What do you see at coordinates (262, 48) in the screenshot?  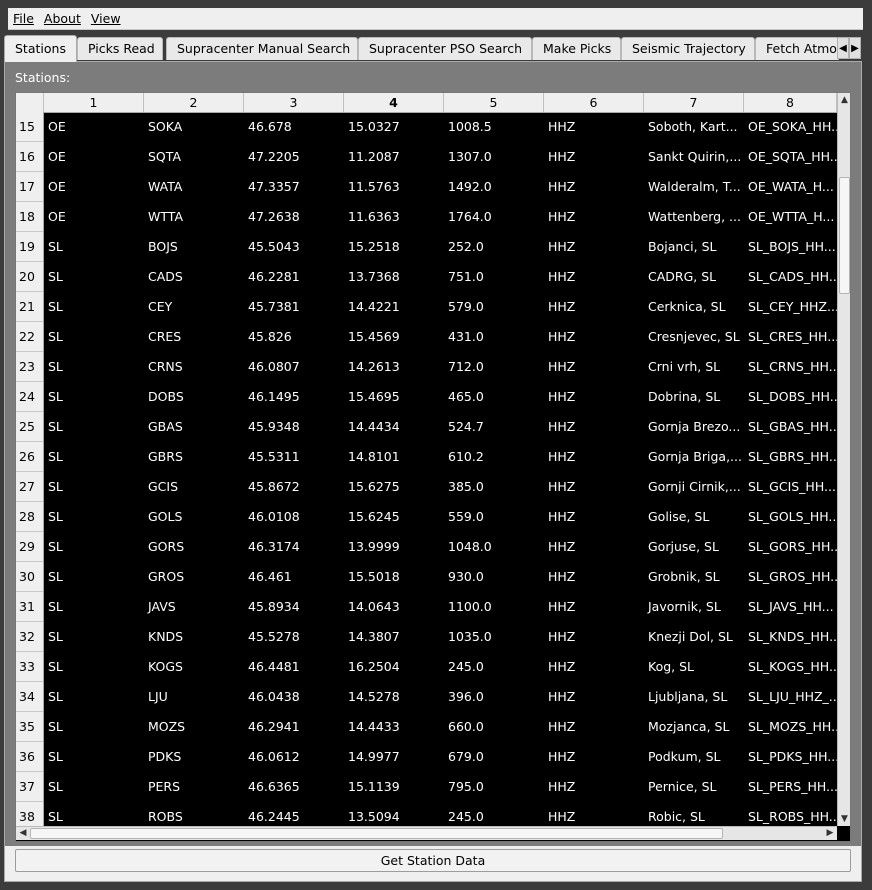 I see `tab-supracenter-manual-search: Supracenter Manual Search` at bounding box center [262, 48].